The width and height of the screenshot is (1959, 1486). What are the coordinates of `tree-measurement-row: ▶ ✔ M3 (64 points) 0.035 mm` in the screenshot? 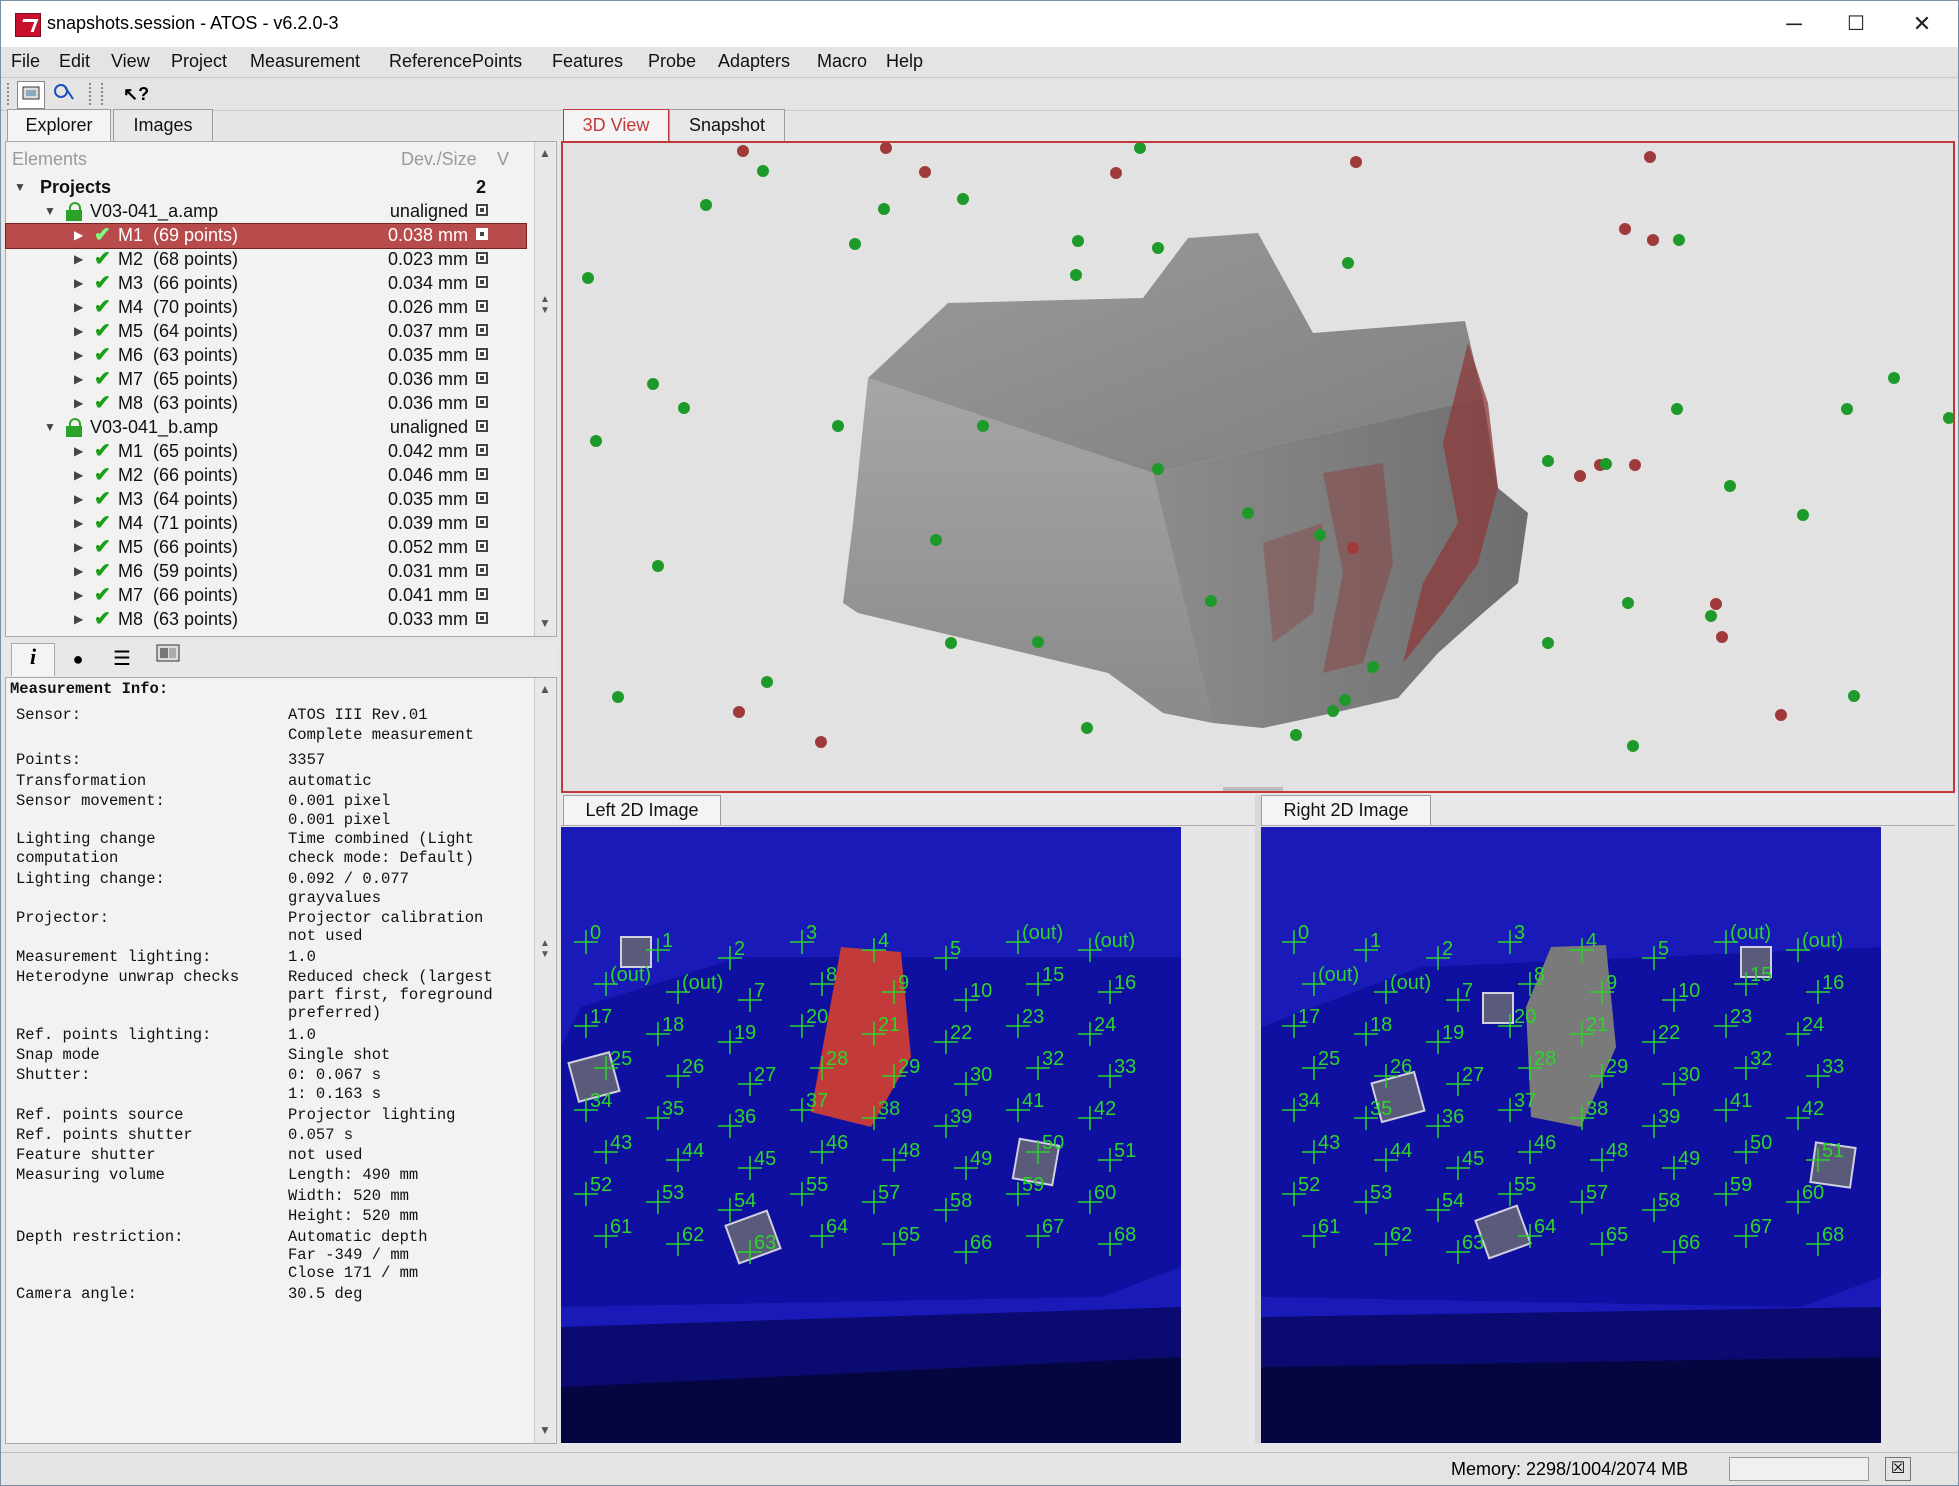 It's located at (266, 500).